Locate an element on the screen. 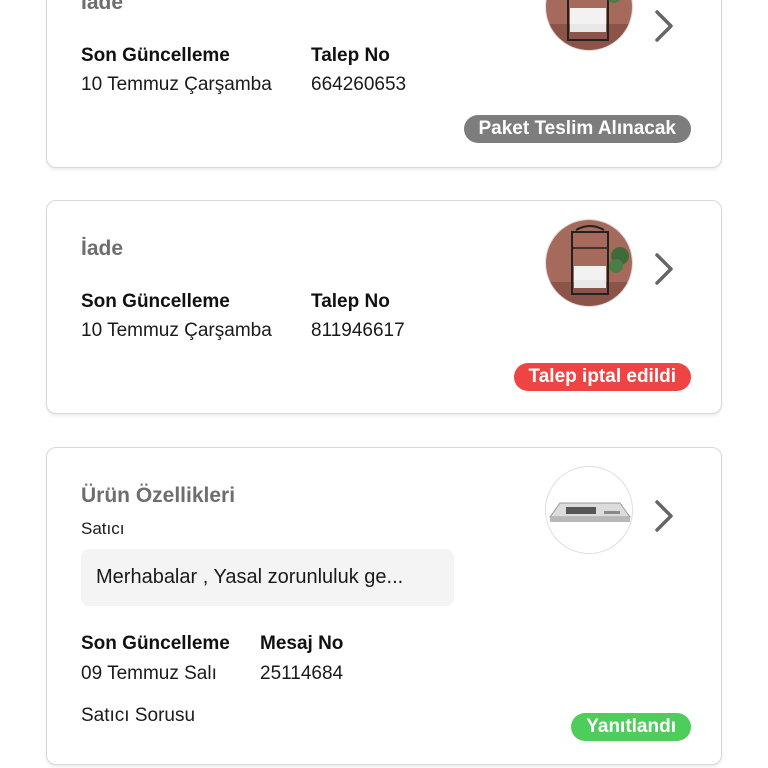  sender-label: Satıcı is located at coordinates (103, 528).